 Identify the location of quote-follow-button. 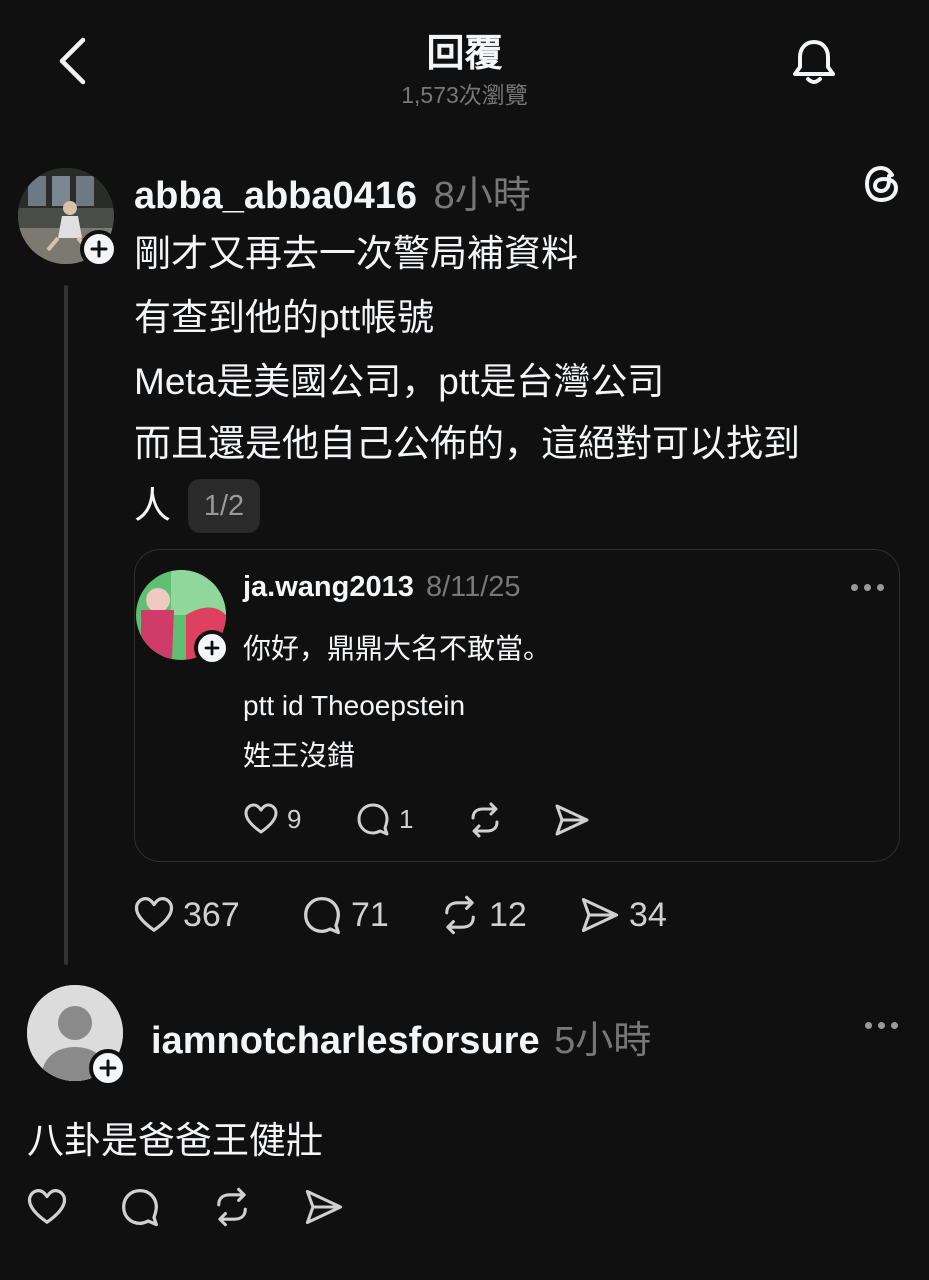
(212, 648).